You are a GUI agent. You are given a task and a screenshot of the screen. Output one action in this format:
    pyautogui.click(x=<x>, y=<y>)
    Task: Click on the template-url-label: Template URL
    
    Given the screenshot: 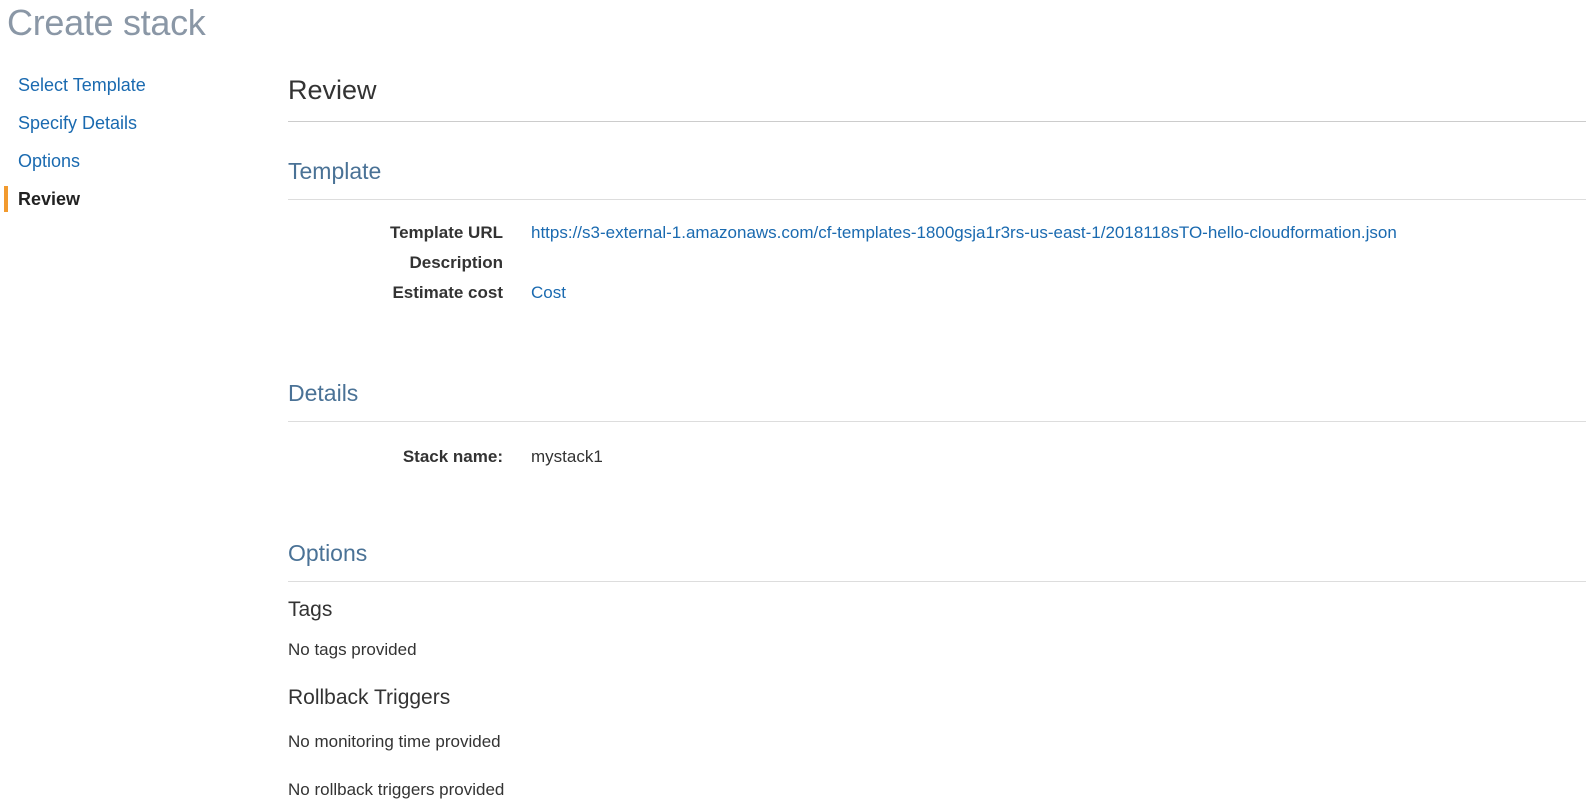 What is the action you would take?
    pyautogui.click(x=446, y=232)
    